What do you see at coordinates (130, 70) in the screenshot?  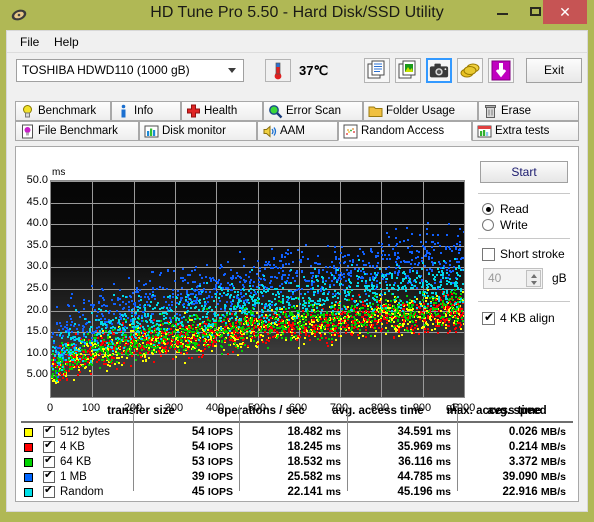 I see `drive-select: TOSHIBA HDWD110 (1000 gB)` at bounding box center [130, 70].